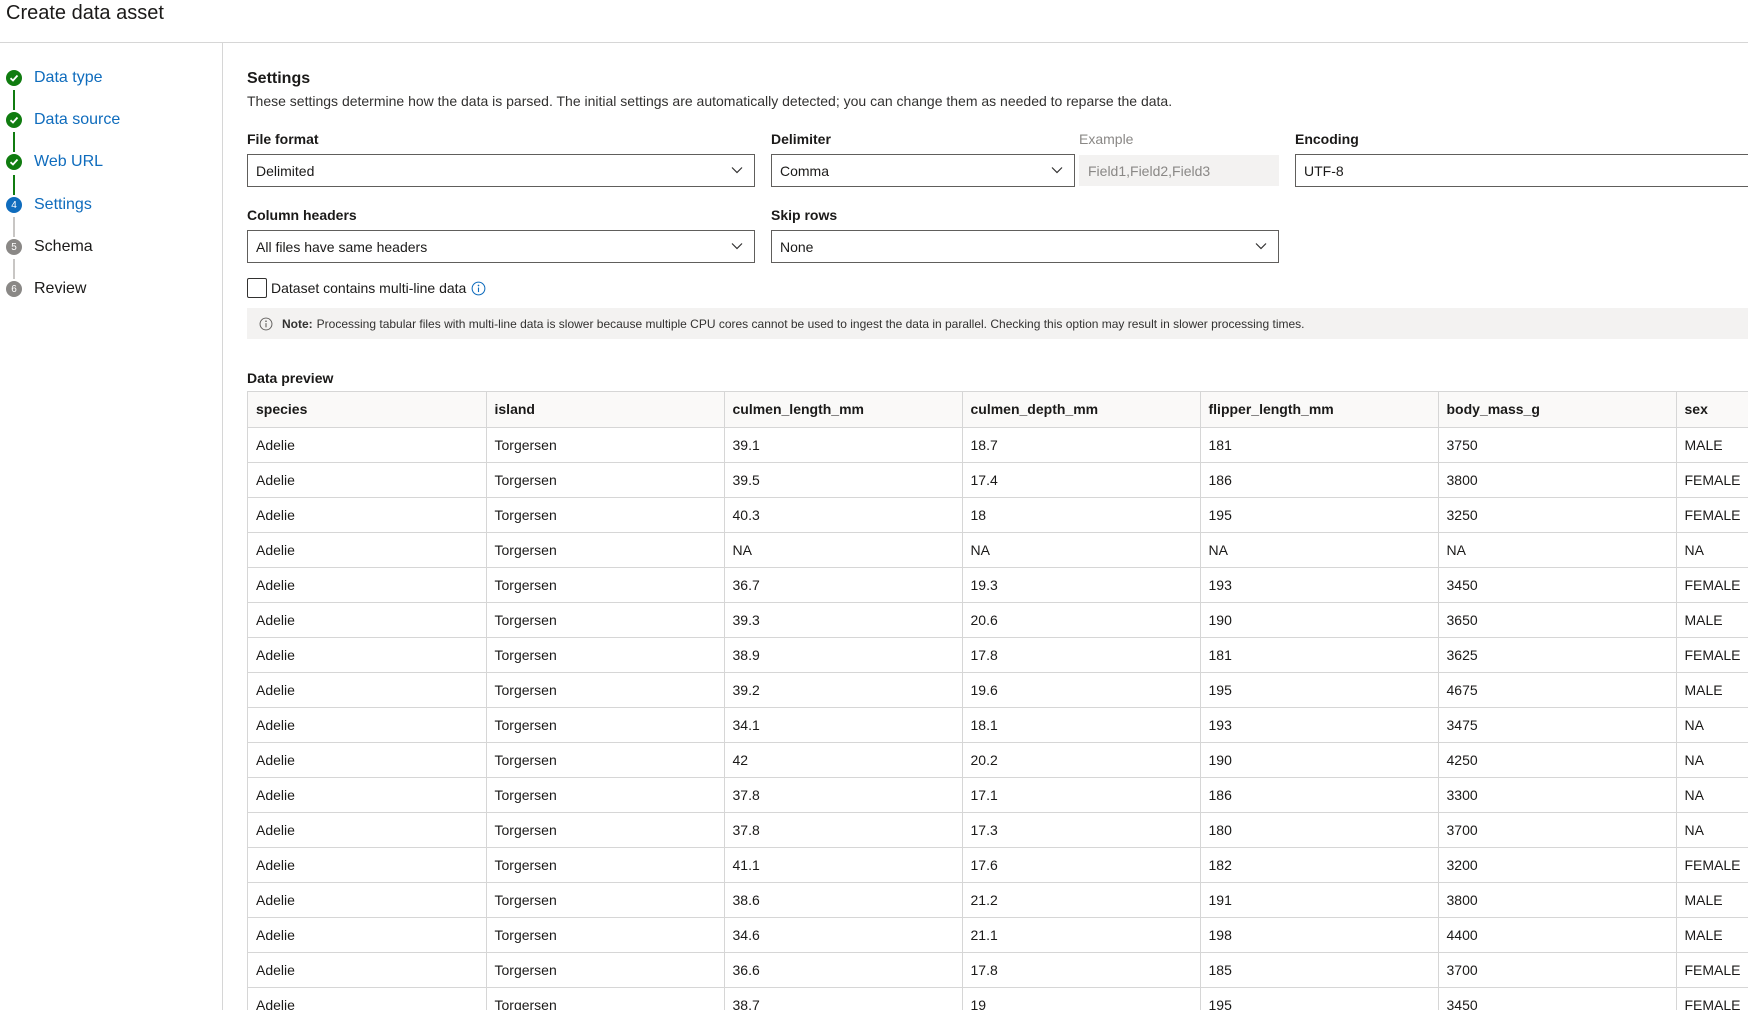 This screenshot has width=1748, height=1010. Describe the element at coordinates (1319, 900) in the screenshot. I see `table-cell: 191` at that location.